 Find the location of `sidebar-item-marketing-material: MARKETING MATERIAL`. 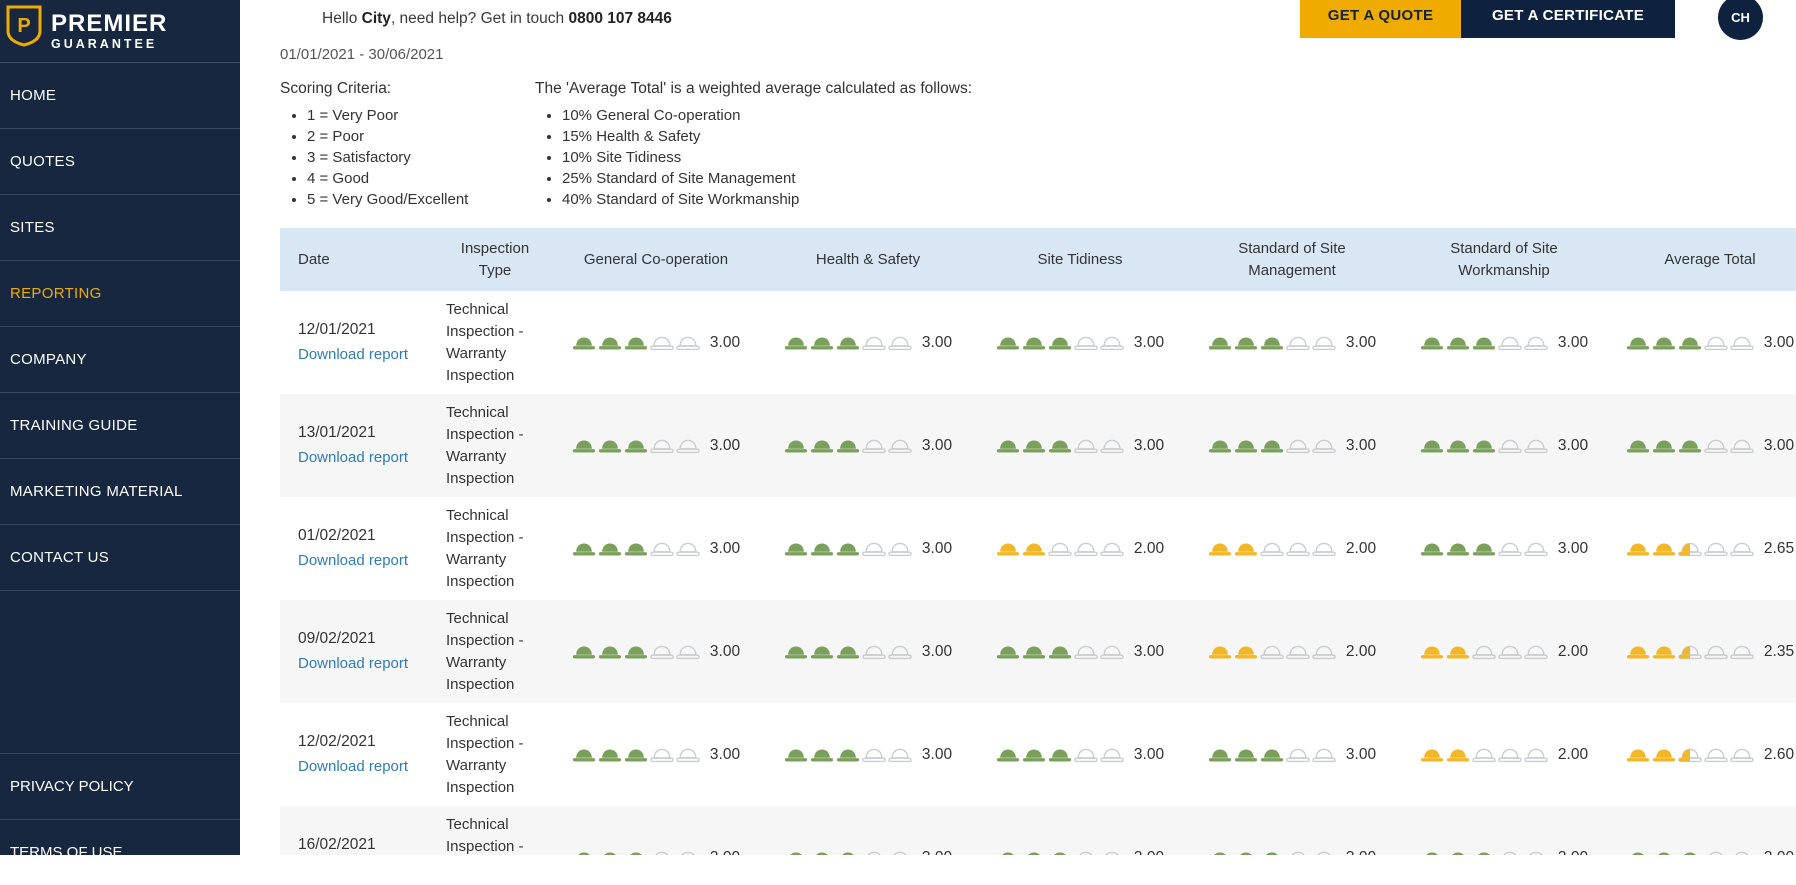

sidebar-item-marketing-material: MARKETING MATERIAL is located at coordinates (120, 492).